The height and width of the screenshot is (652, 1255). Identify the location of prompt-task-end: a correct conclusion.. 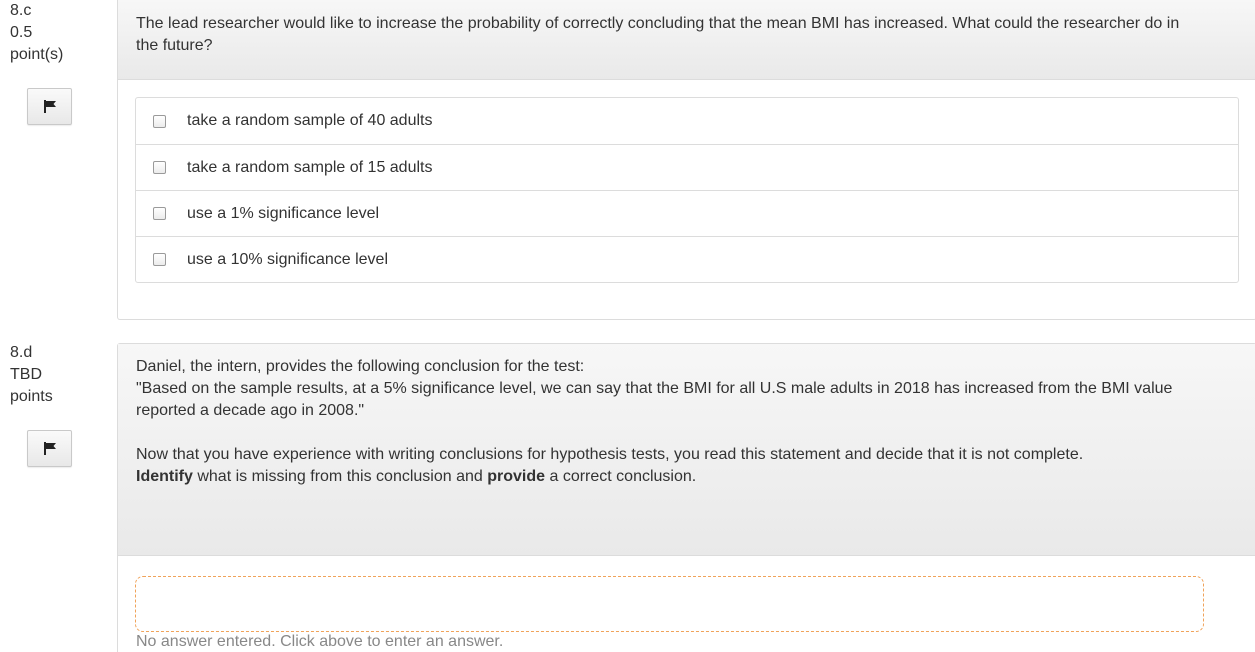
(621, 476).